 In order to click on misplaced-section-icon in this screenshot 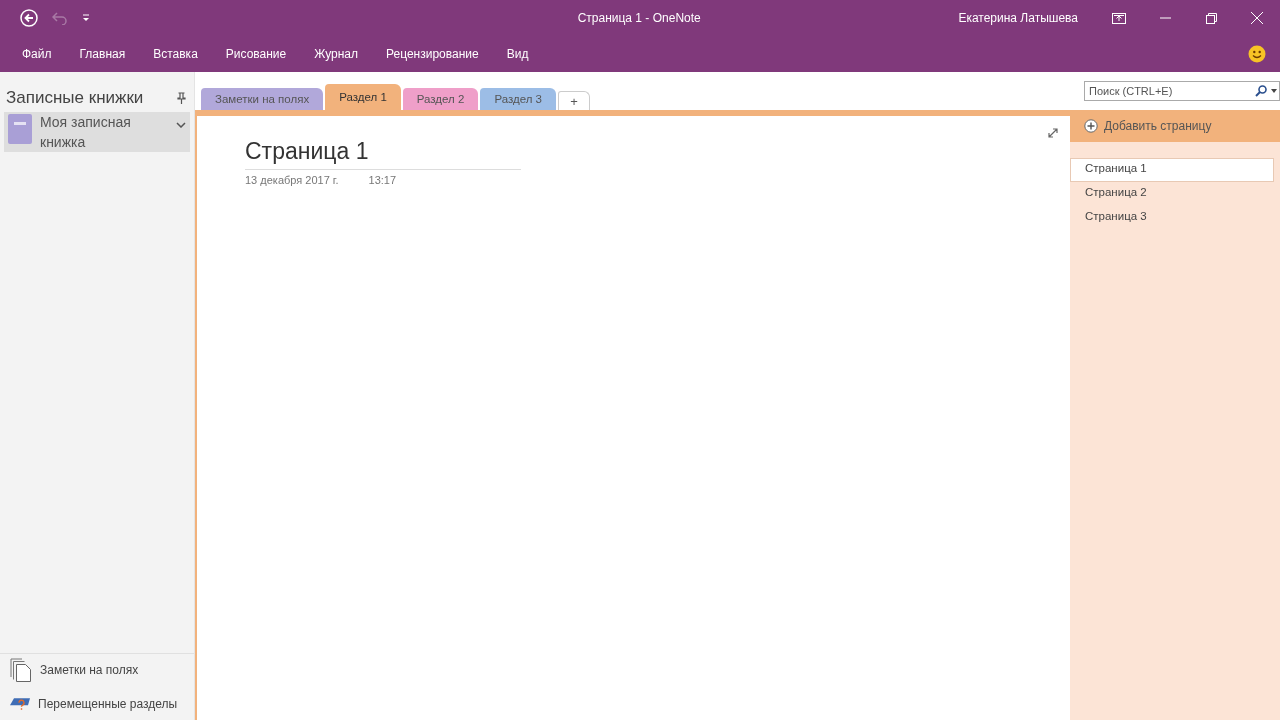, I will do `click(20, 704)`.